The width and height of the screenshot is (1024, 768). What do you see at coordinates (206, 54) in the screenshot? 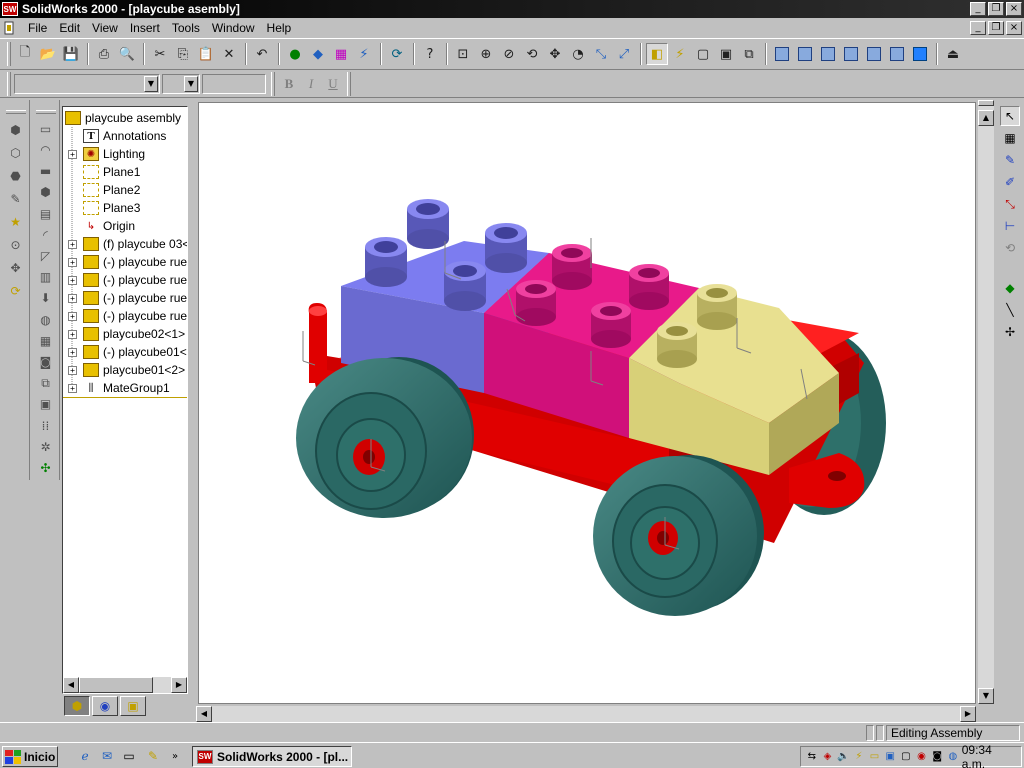
I see `paste-icon: 📋` at bounding box center [206, 54].